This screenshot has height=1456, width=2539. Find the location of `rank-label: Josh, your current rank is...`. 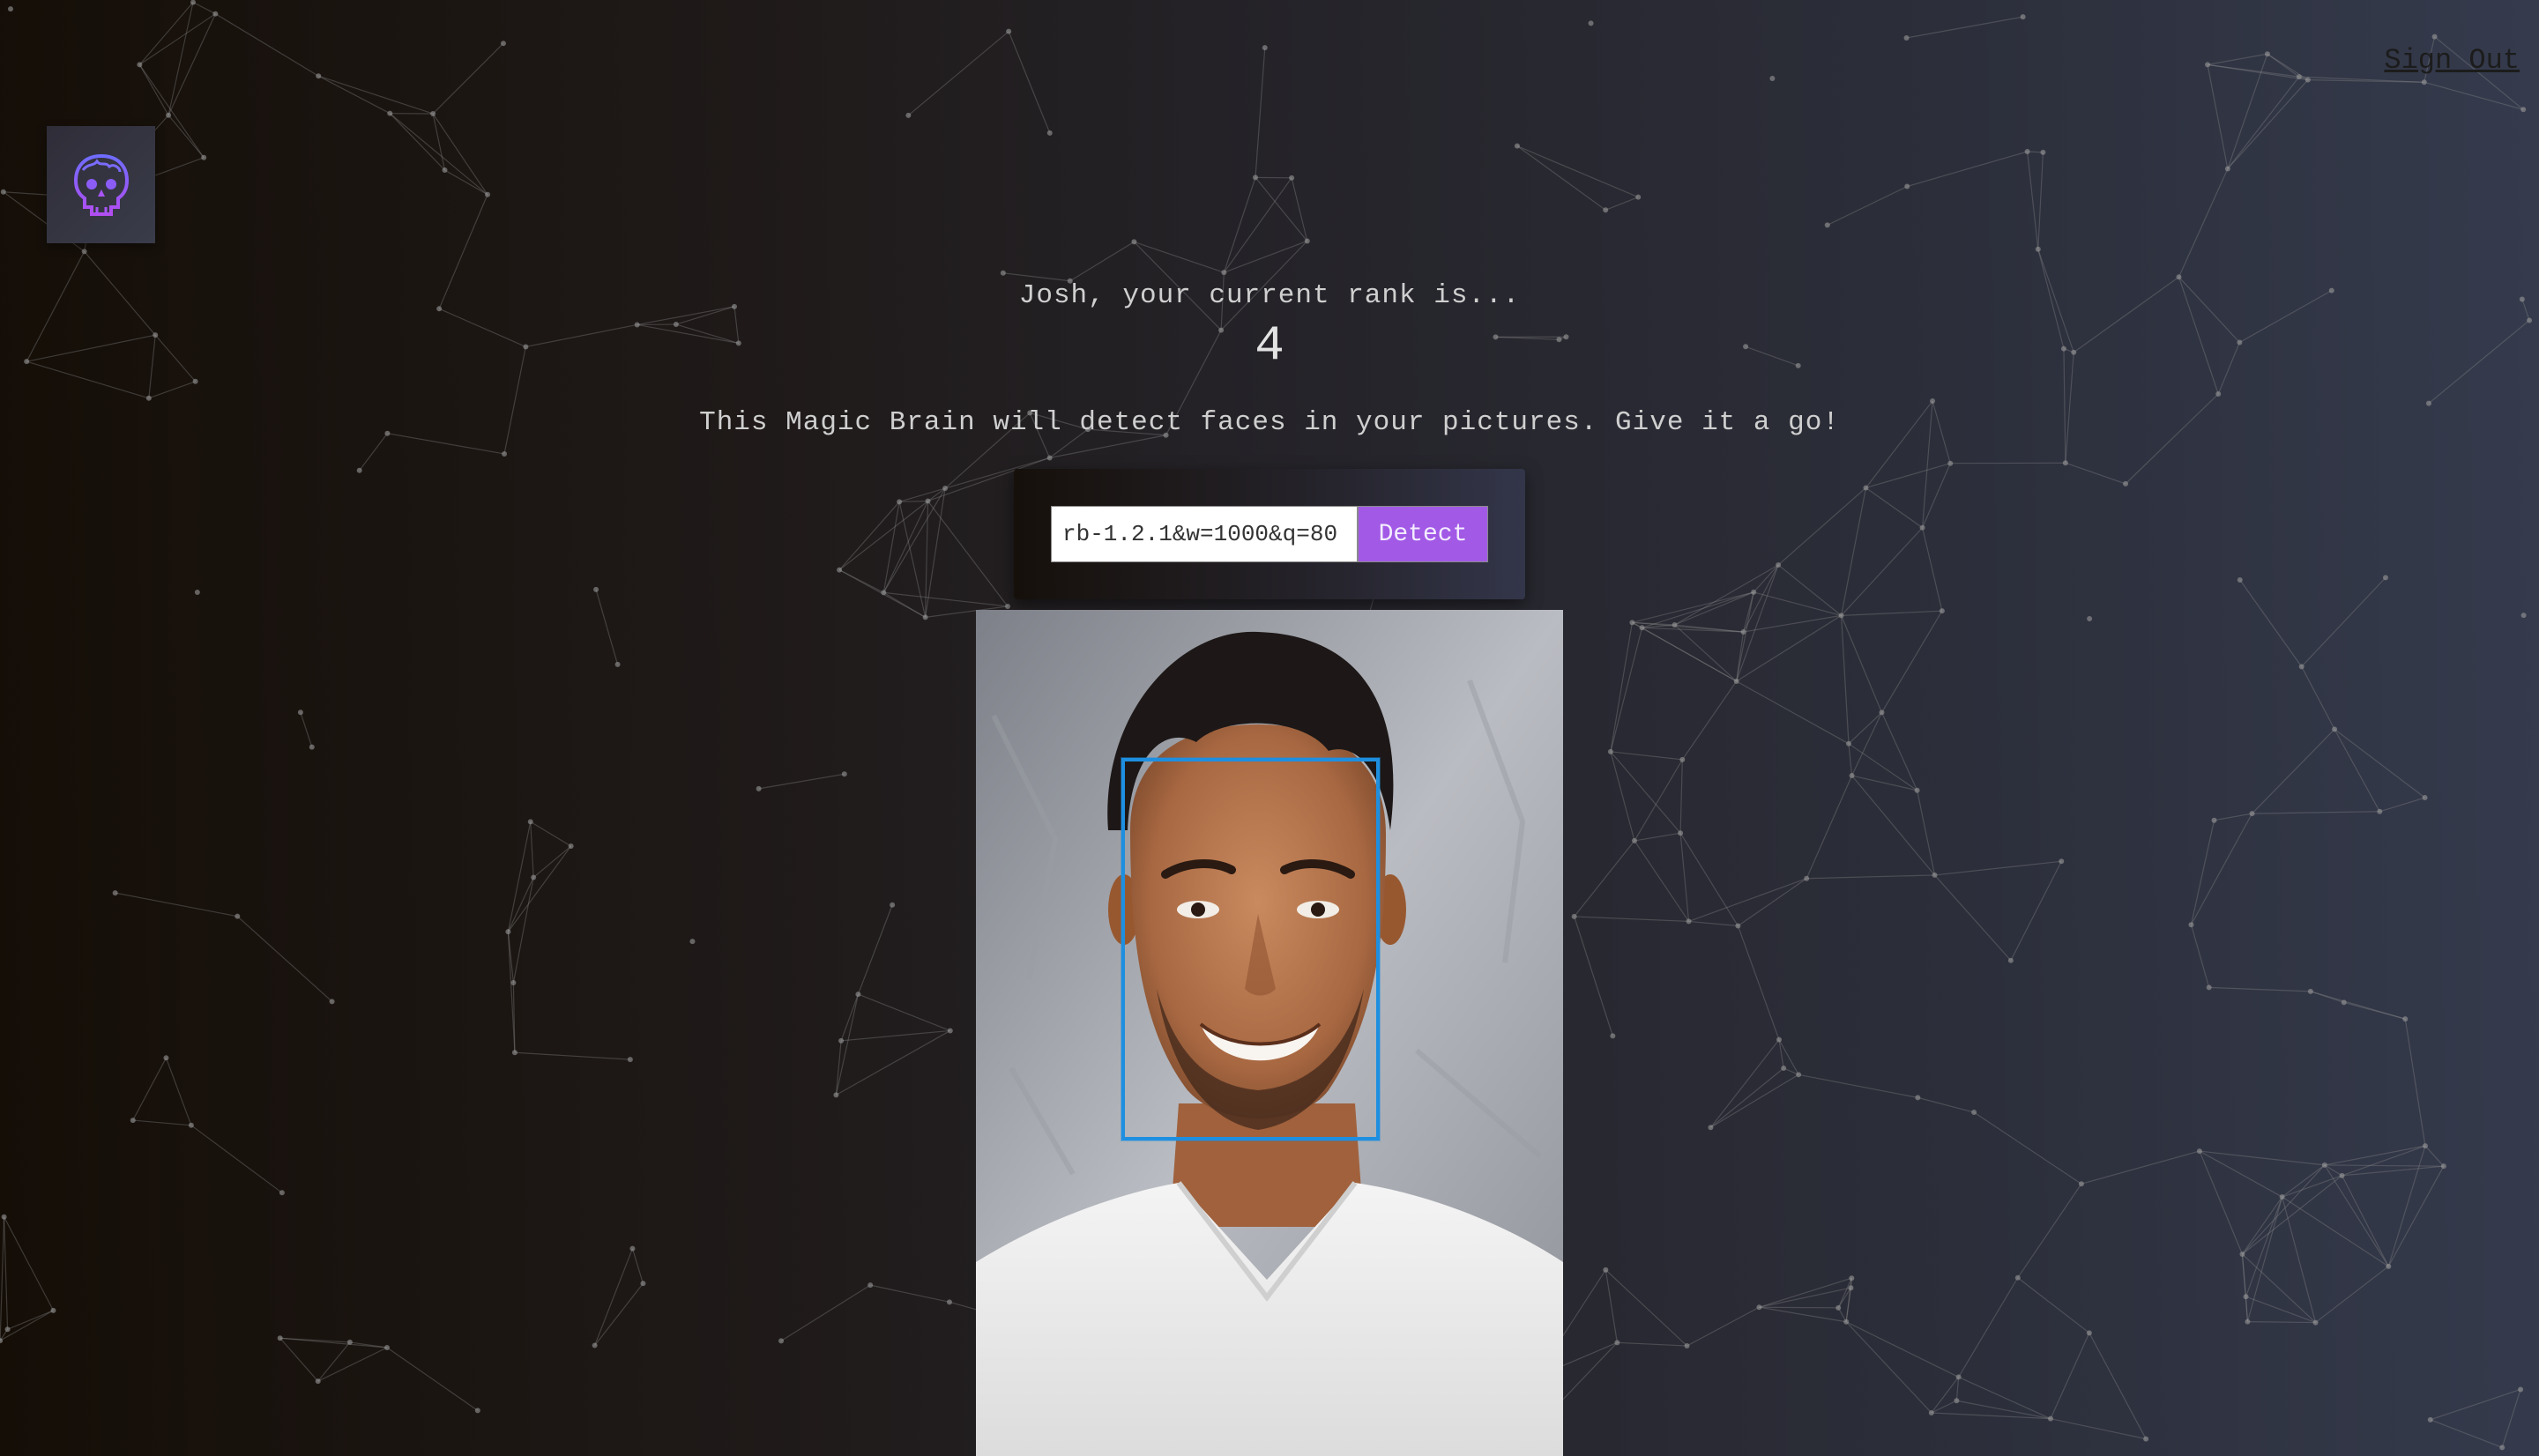

rank-label: Josh, your current rank is... is located at coordinates (1269, 295).